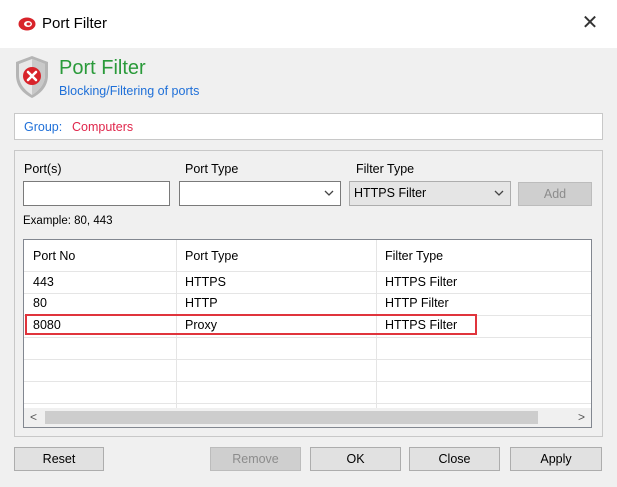 This screenshot has height=487, width=617. Describe the element at coordinates (201, 303) in the screenshot. I see `cell-port-type: HTTP` at that location.